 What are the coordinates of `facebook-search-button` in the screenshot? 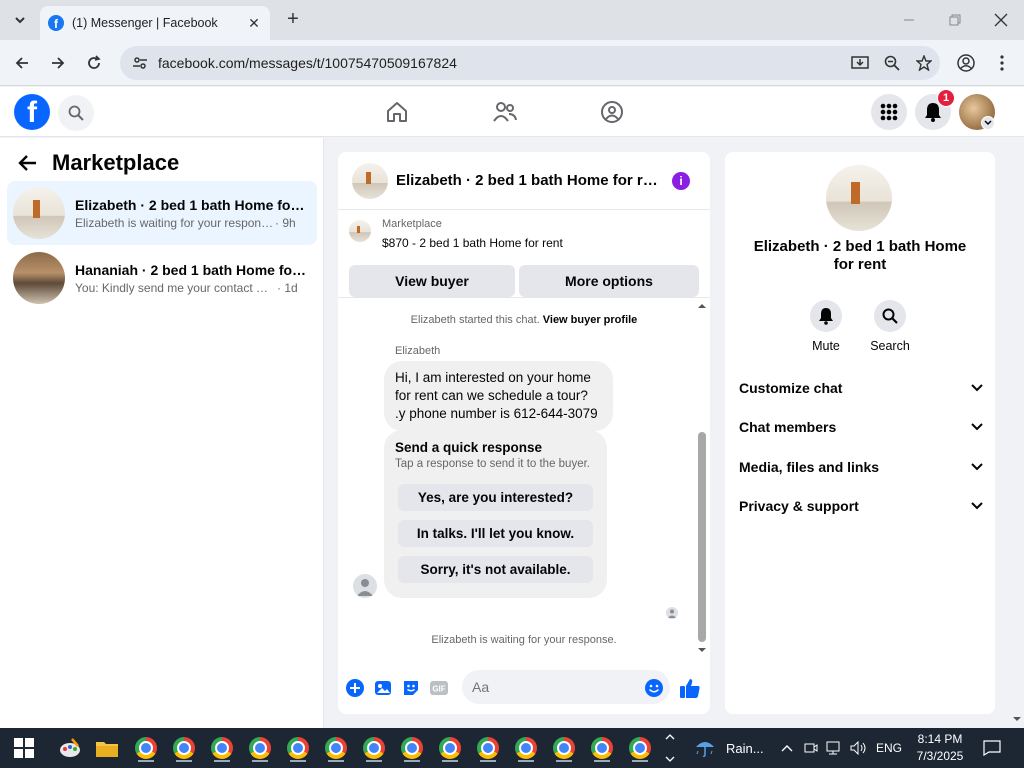 It's located at (76, 113).